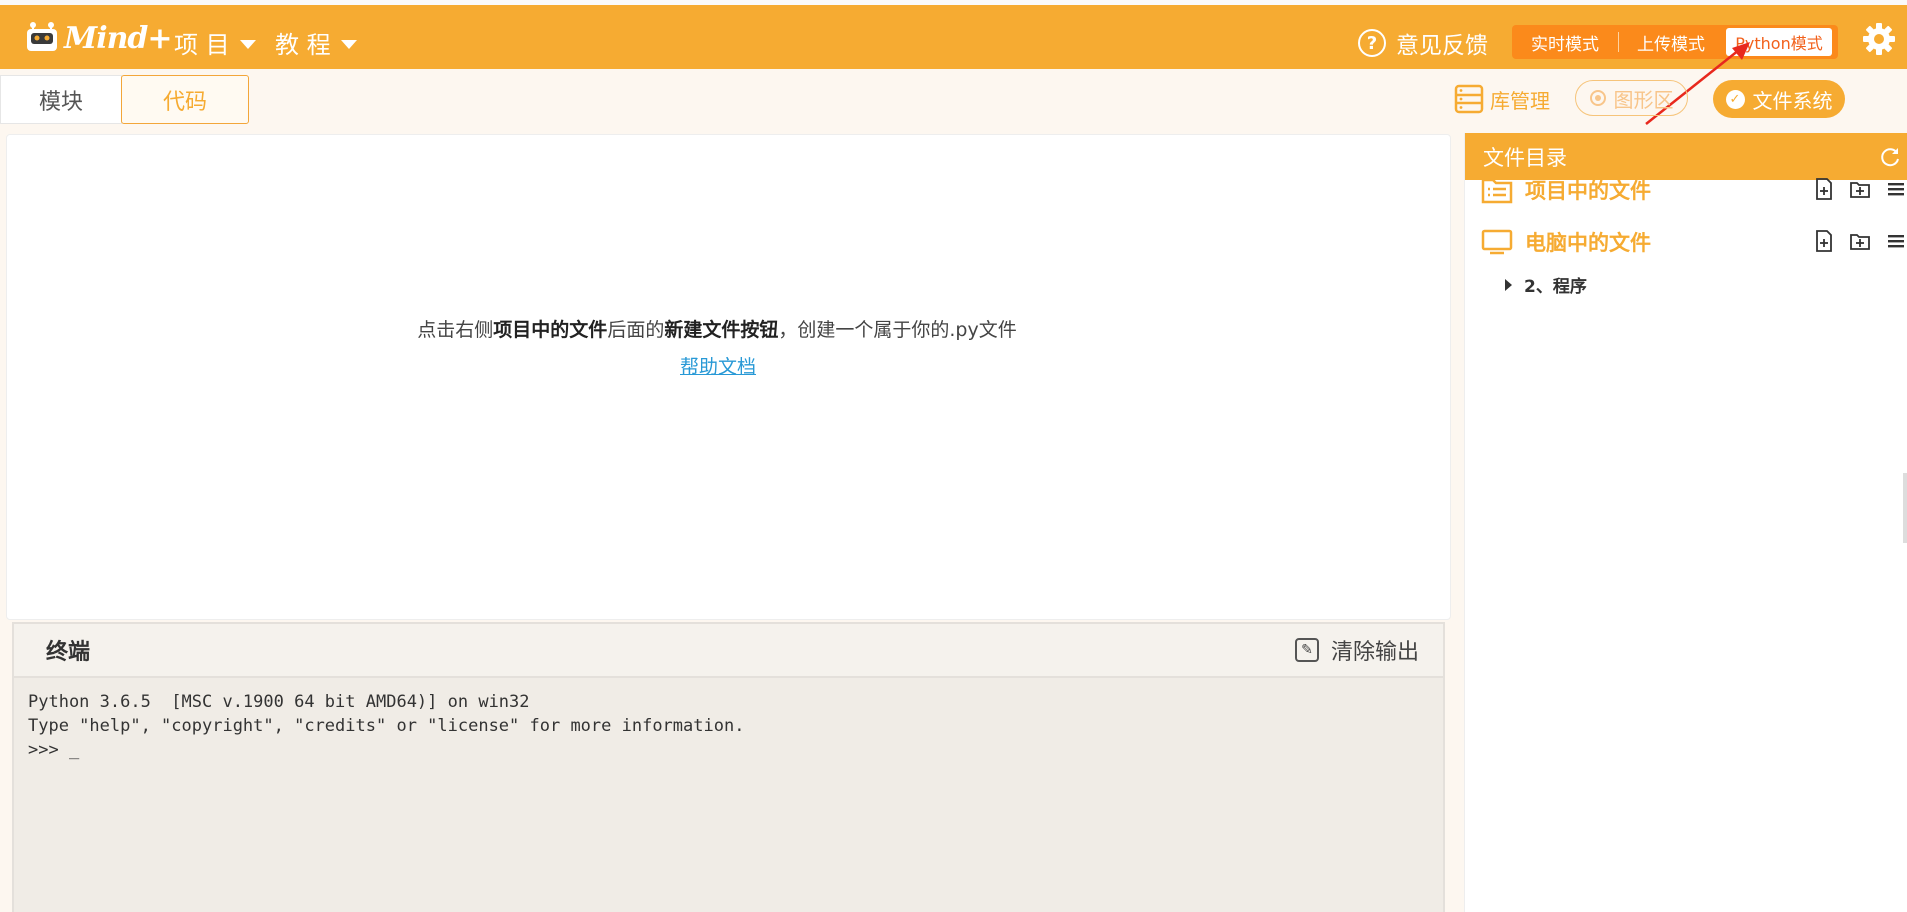 The width and height of the screenshot is (1907, 912). I want to click on empty-editor-hint: 点击右侧项目中的文件后面的新建文件按钮，创建一个属于你的.py文件, so click(717, 328).